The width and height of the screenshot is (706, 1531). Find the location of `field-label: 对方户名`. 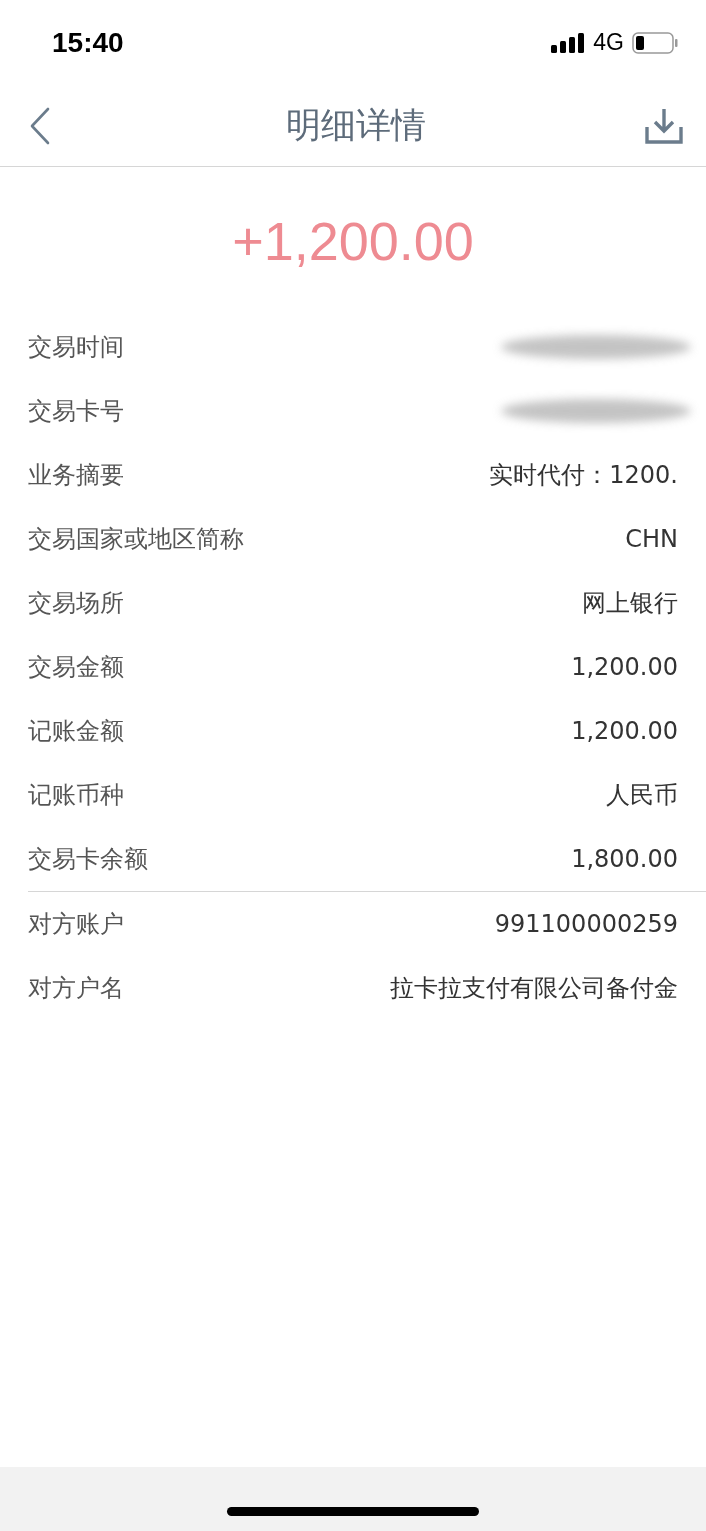

field-label: 对方户名 is located at coordinates (76, 988).